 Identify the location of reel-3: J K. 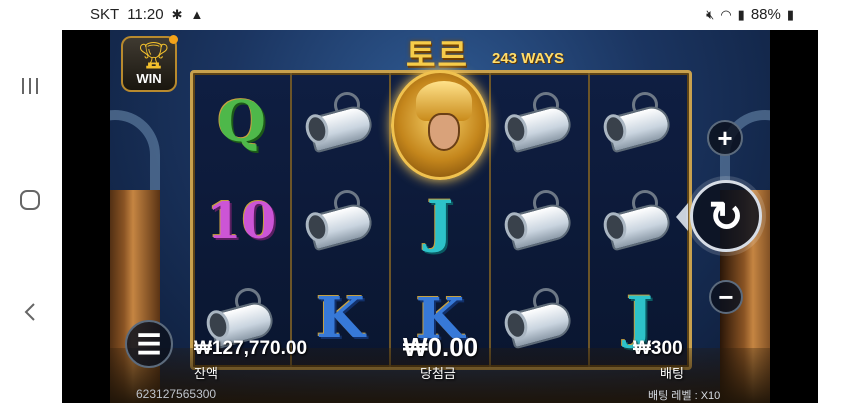
(441, 218).